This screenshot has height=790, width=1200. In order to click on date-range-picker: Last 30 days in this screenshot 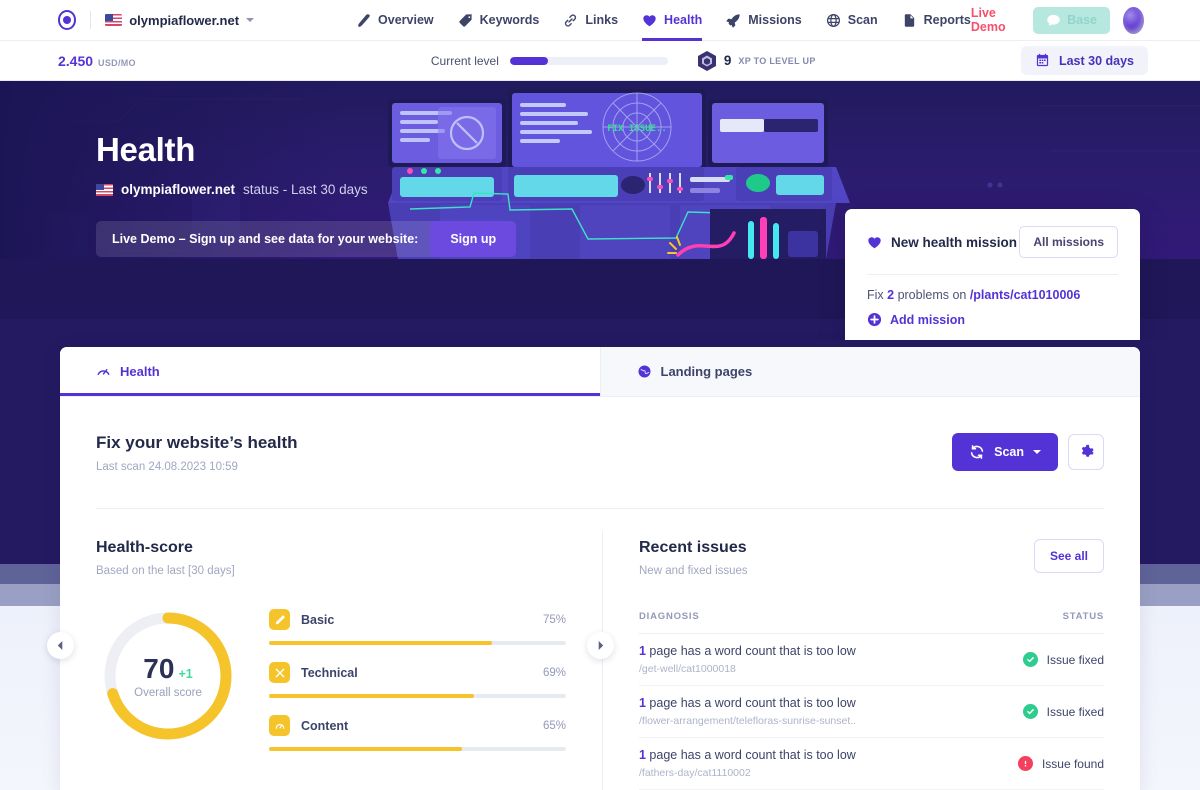, I will do `click(1084, 60)`.